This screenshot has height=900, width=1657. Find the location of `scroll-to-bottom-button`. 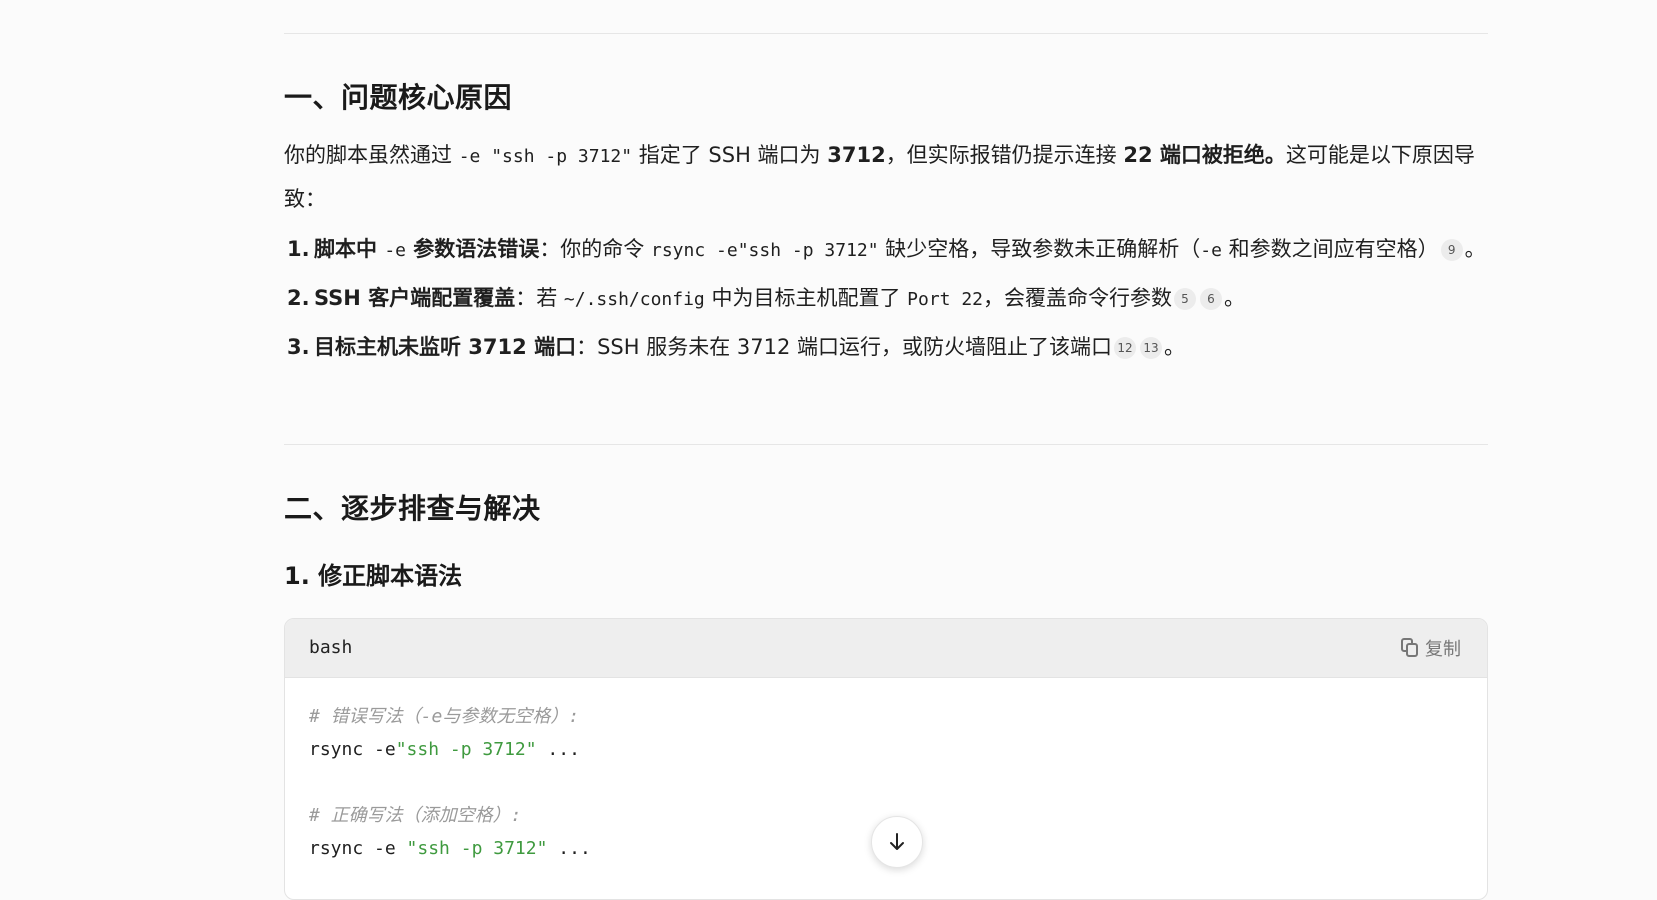

scroll-to-bottom-button is located at coordinates (897, 842).